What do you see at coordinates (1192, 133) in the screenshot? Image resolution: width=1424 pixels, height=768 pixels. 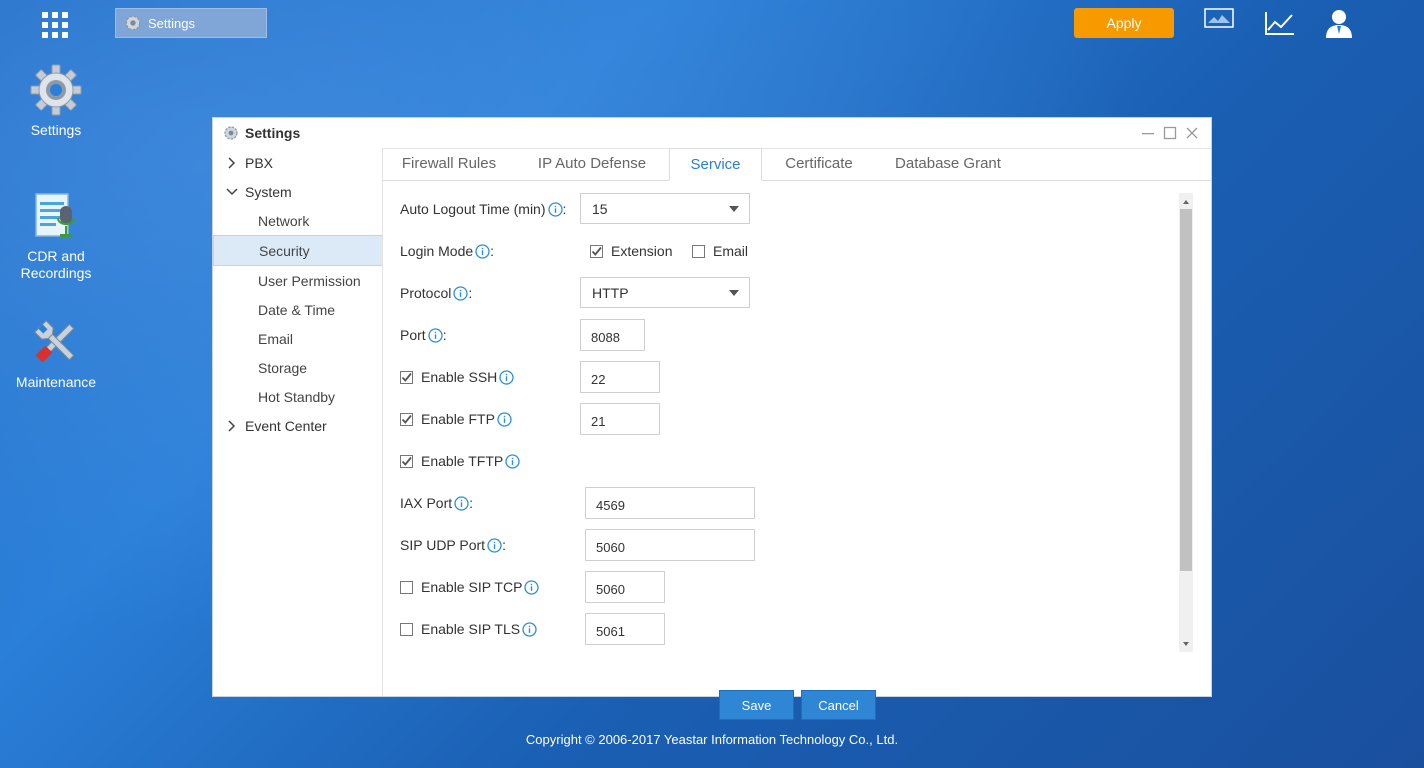 I see `close-icon` at bounding box center [1192, 133].